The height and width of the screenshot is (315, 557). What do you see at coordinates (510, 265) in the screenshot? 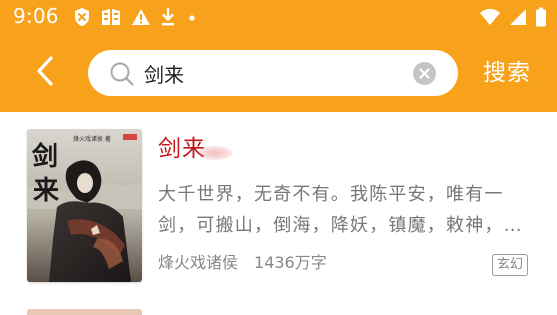
I see `genre-tag: 玄幻` at bounding box center [510, 265].